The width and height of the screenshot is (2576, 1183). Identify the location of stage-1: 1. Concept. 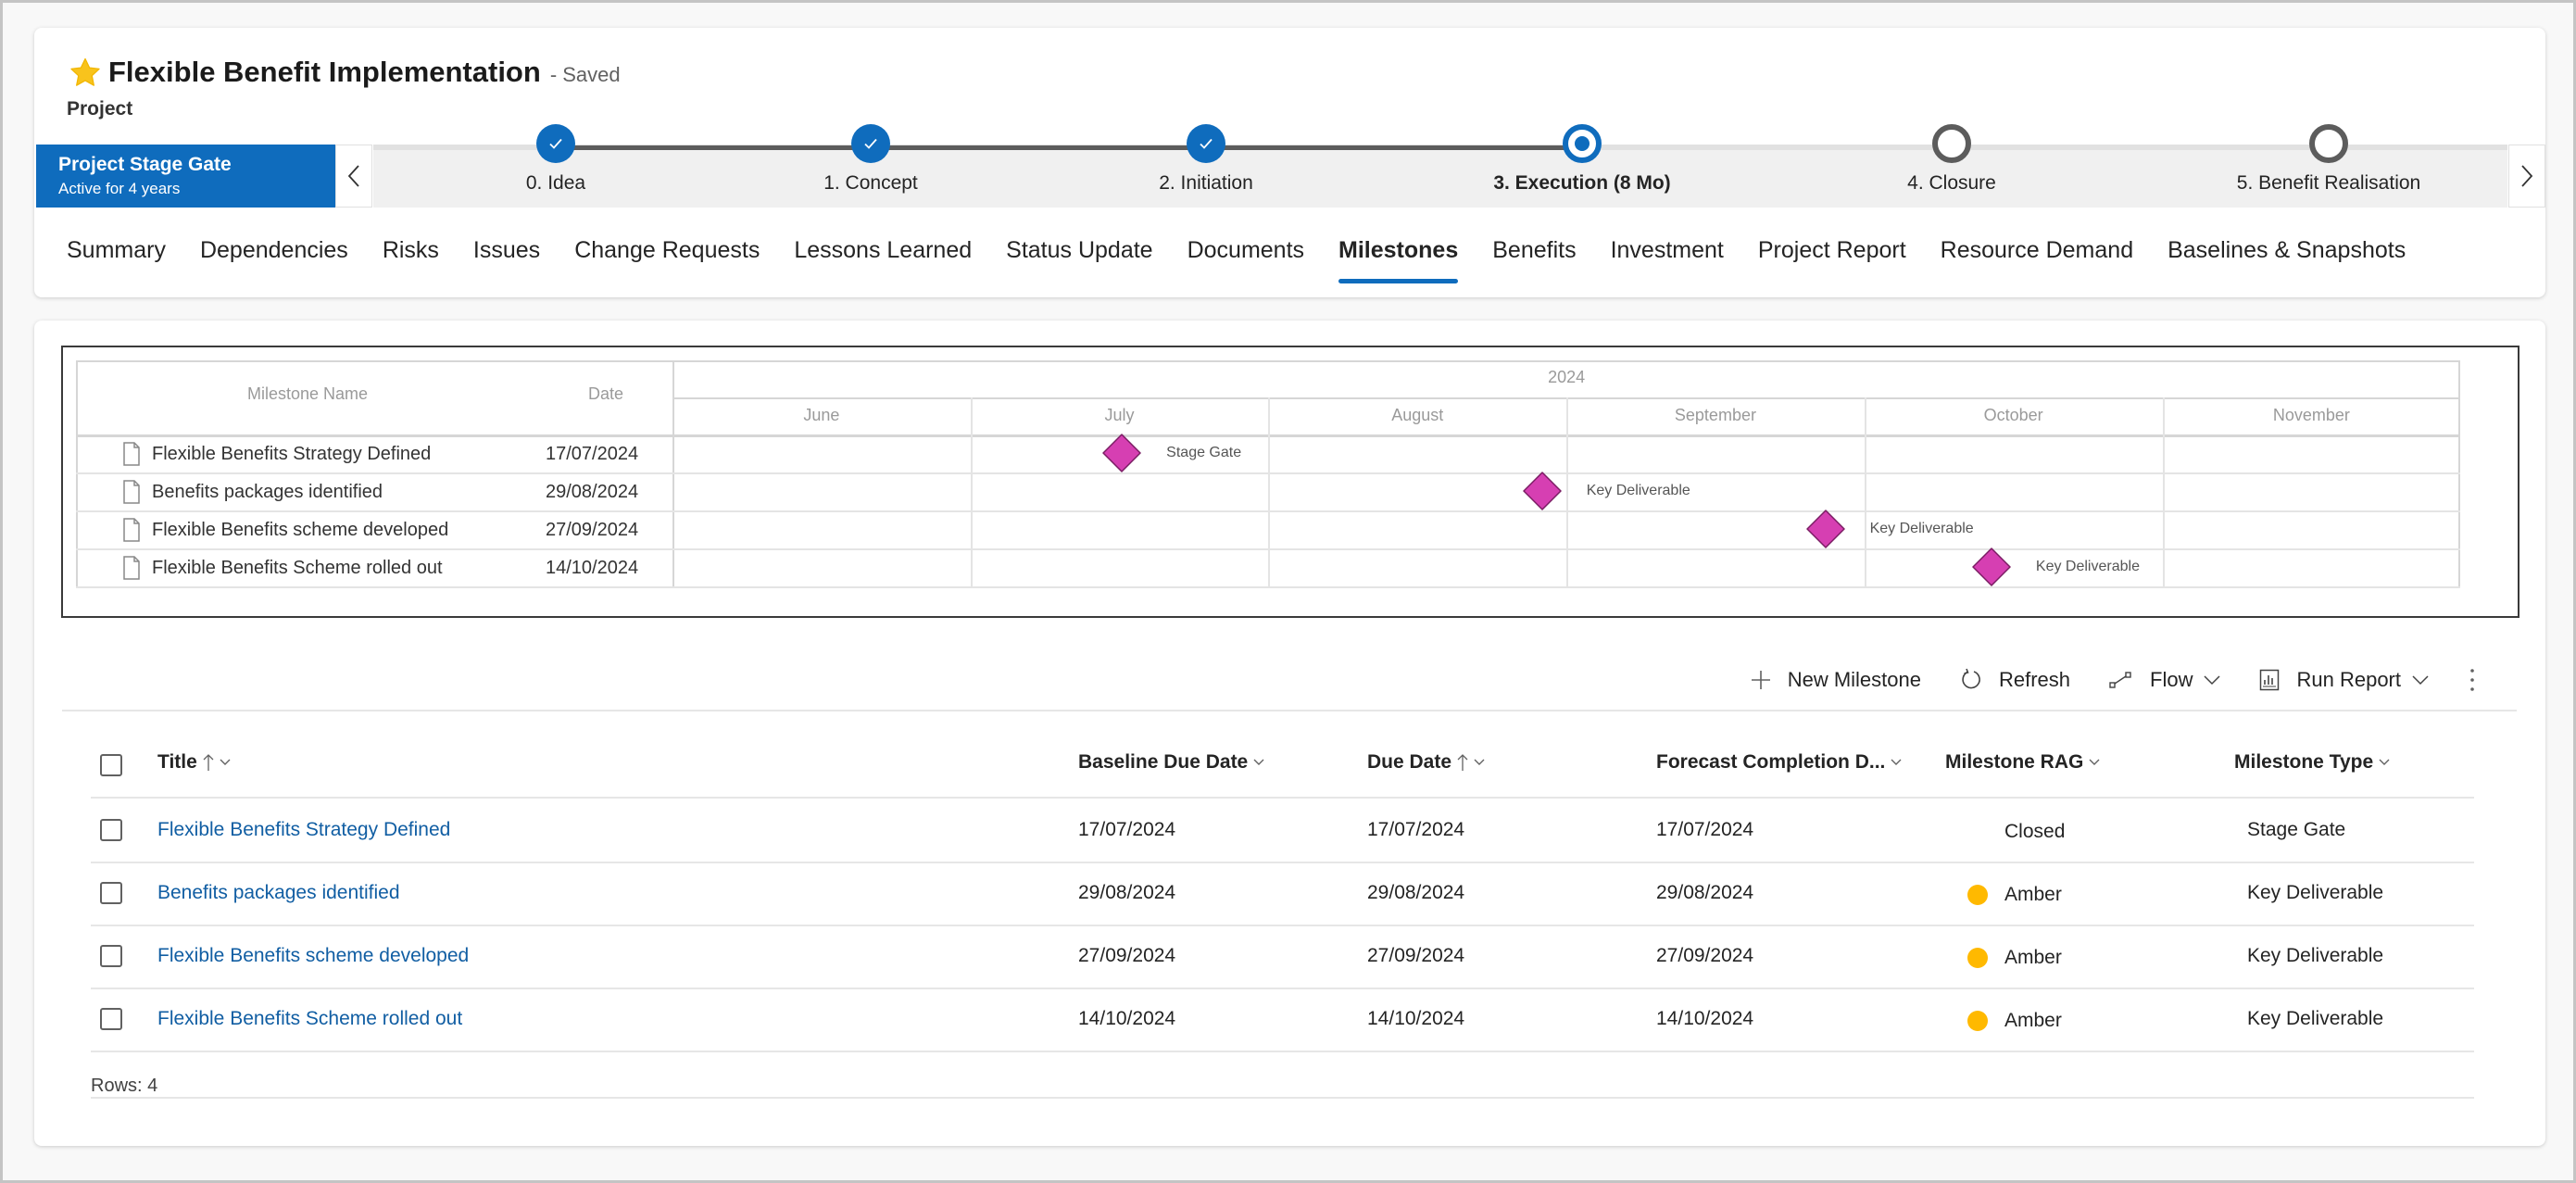
(871, 159).